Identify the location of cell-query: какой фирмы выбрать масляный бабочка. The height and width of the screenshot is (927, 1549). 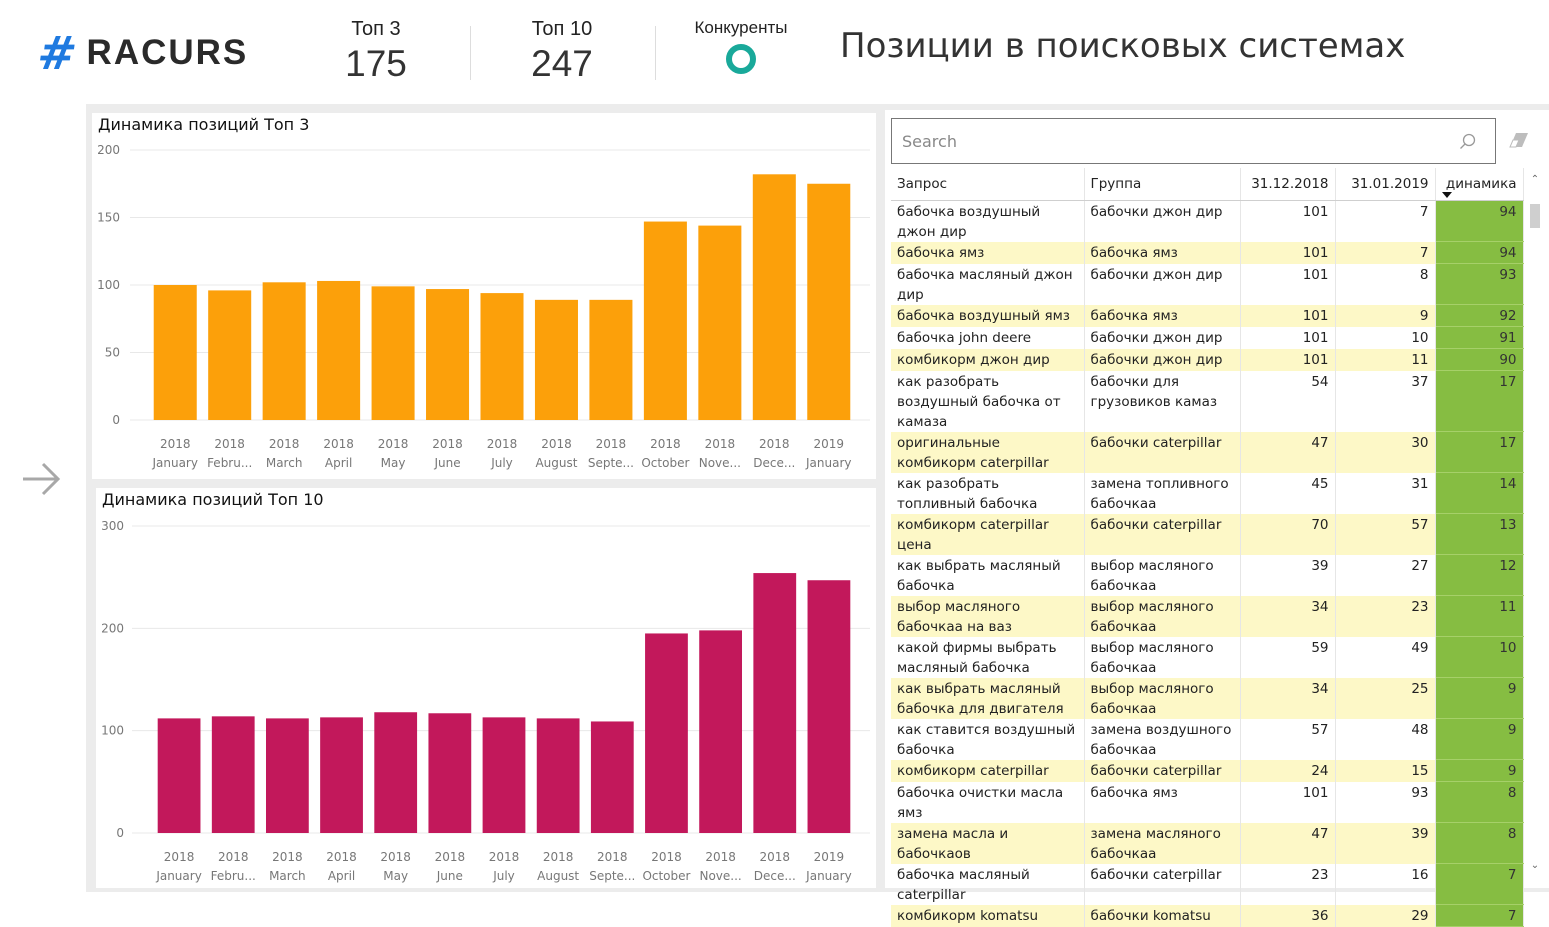
(988, 657).